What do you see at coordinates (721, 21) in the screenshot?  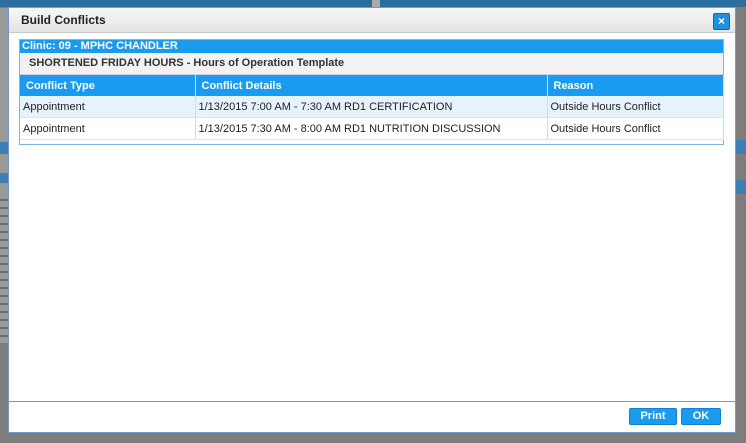 I see `close-icon: ×` at bounding box center [721, 21].